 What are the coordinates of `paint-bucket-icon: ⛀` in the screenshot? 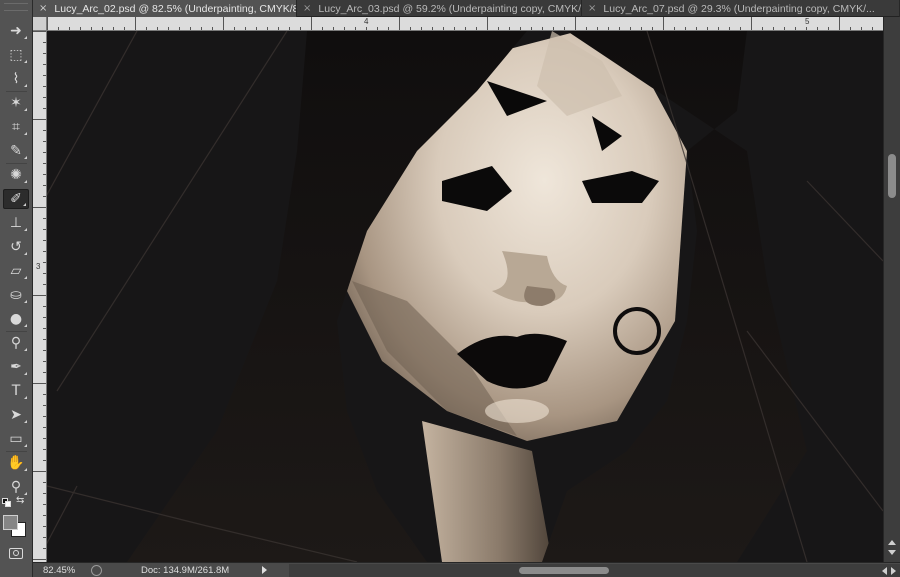 It's located at (16, 295).